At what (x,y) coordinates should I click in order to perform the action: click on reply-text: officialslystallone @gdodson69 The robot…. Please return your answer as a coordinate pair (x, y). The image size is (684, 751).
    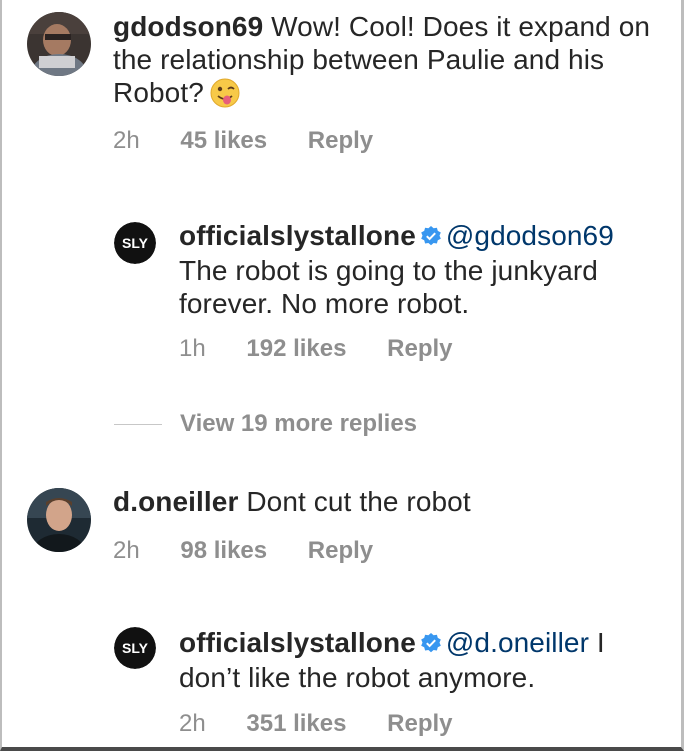
    Looking at the image, I should click on (419, 269).